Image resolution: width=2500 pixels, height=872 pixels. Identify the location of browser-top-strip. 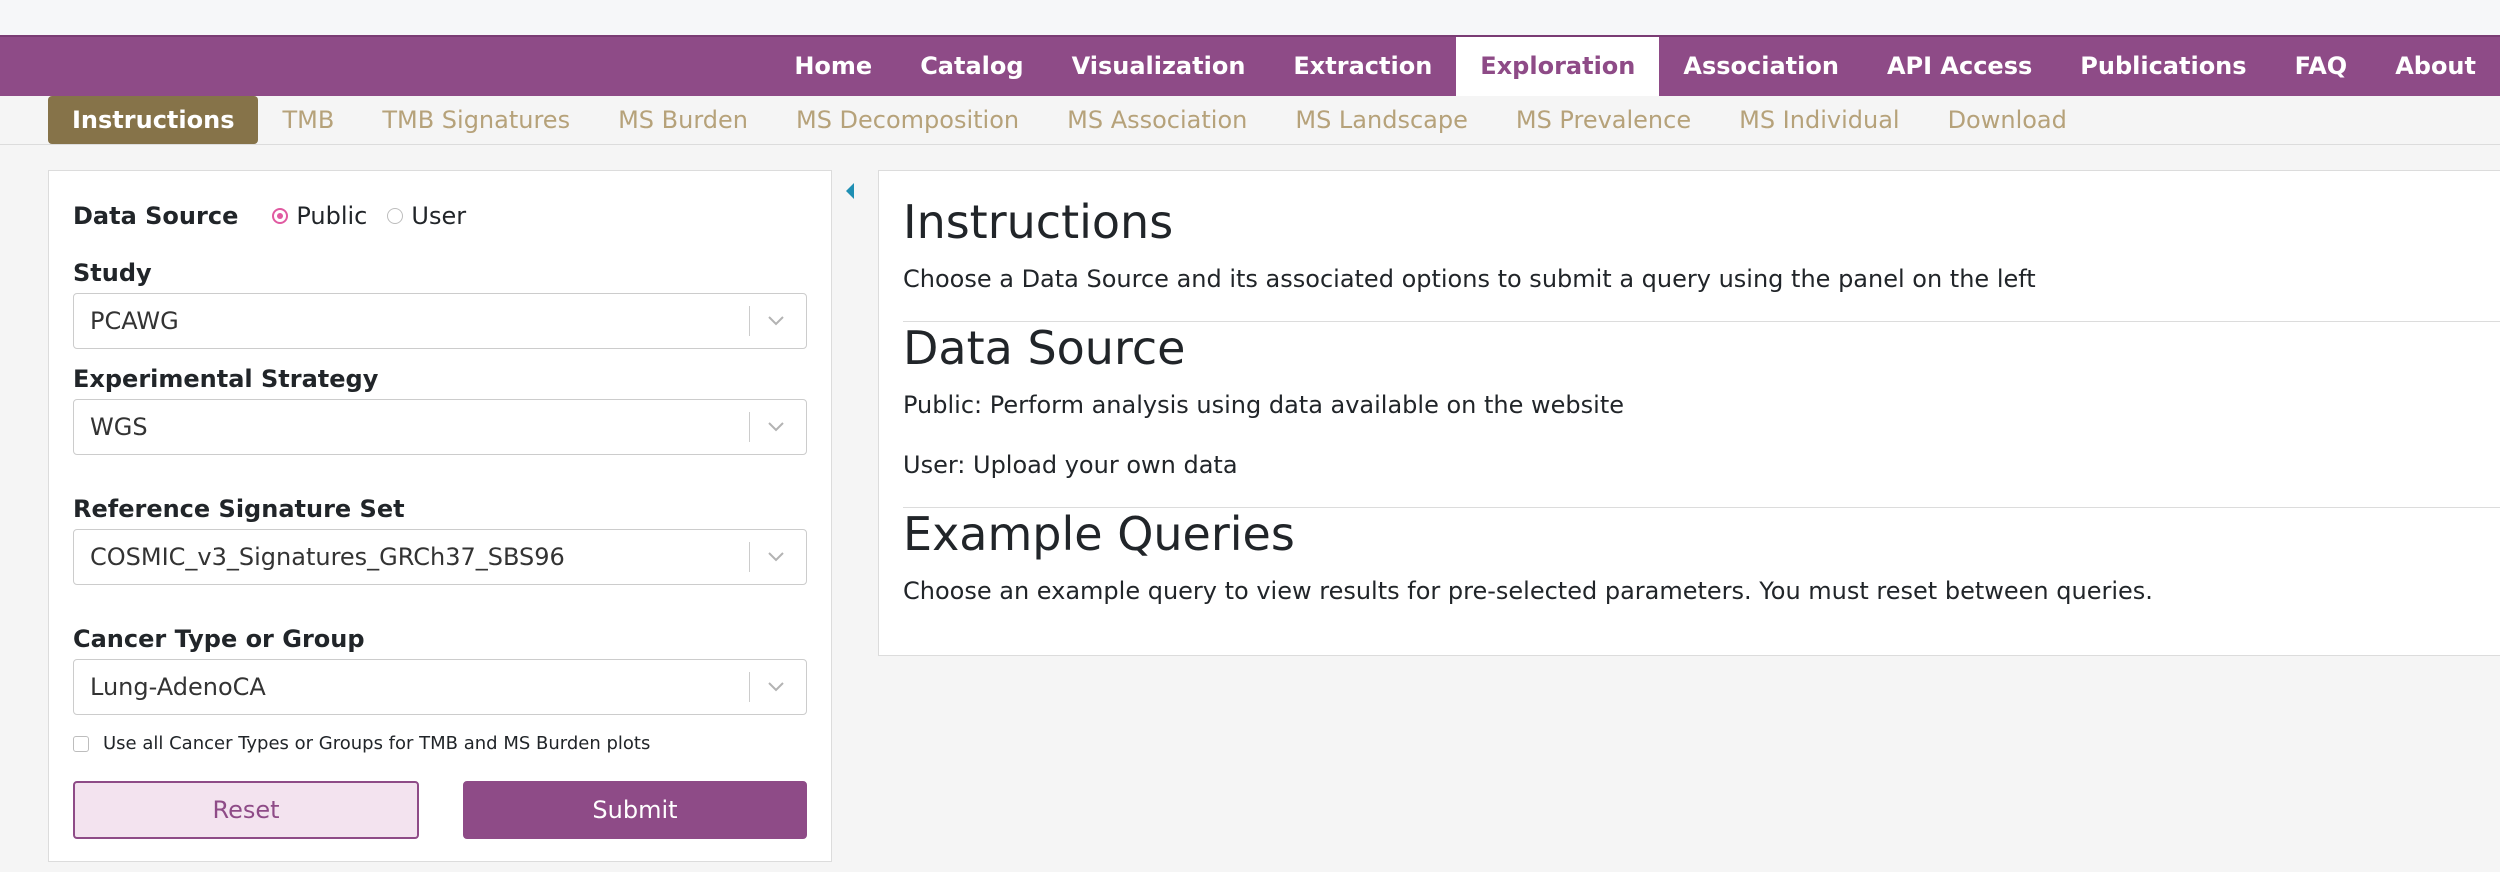
(1250, 17).